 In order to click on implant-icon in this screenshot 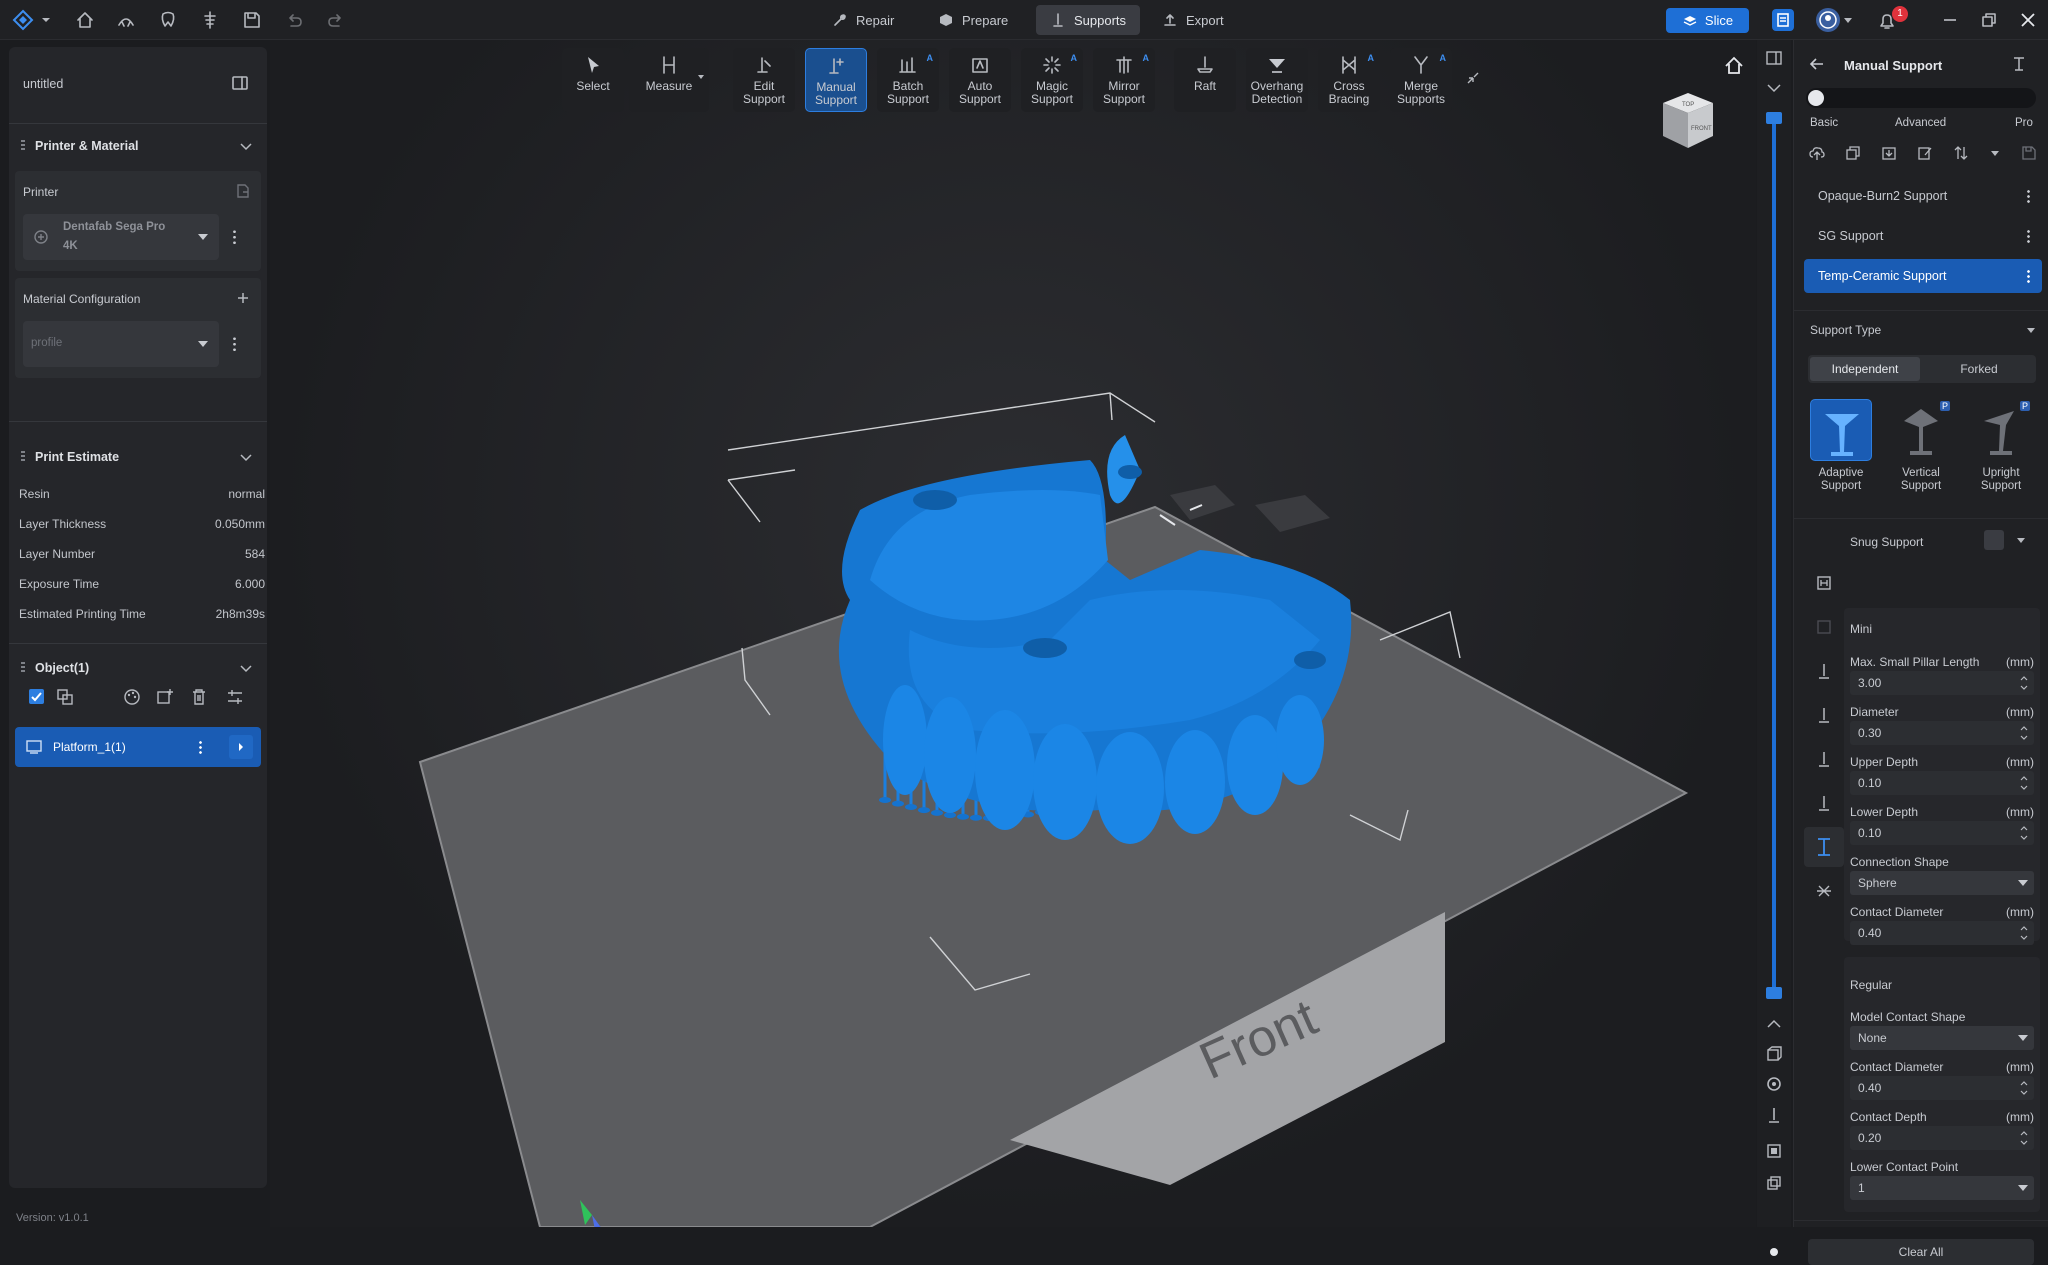, I will do `click(210, 20)`.